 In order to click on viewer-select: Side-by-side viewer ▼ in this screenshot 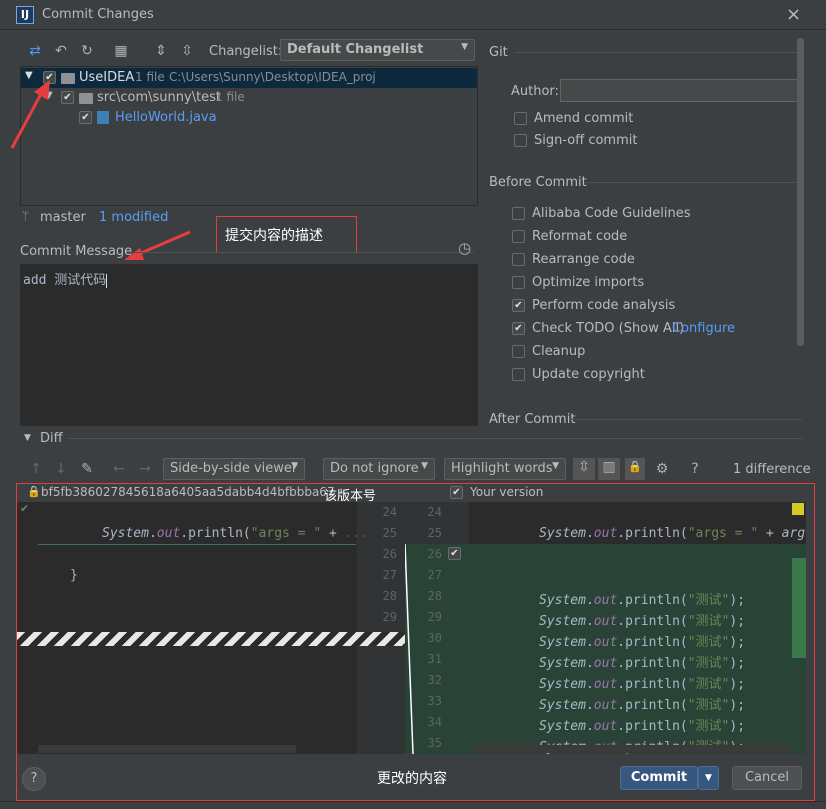, I will do `click(234, 469)`.